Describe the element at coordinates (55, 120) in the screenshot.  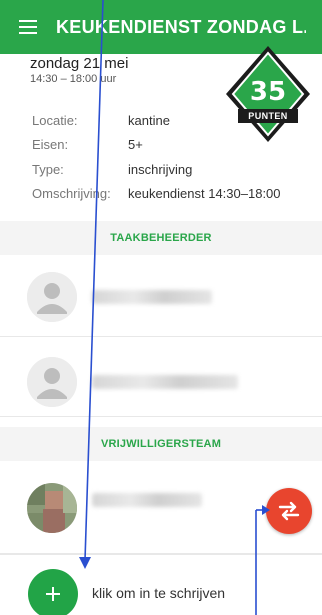
I see `detail-label: Locatie:` at that location.